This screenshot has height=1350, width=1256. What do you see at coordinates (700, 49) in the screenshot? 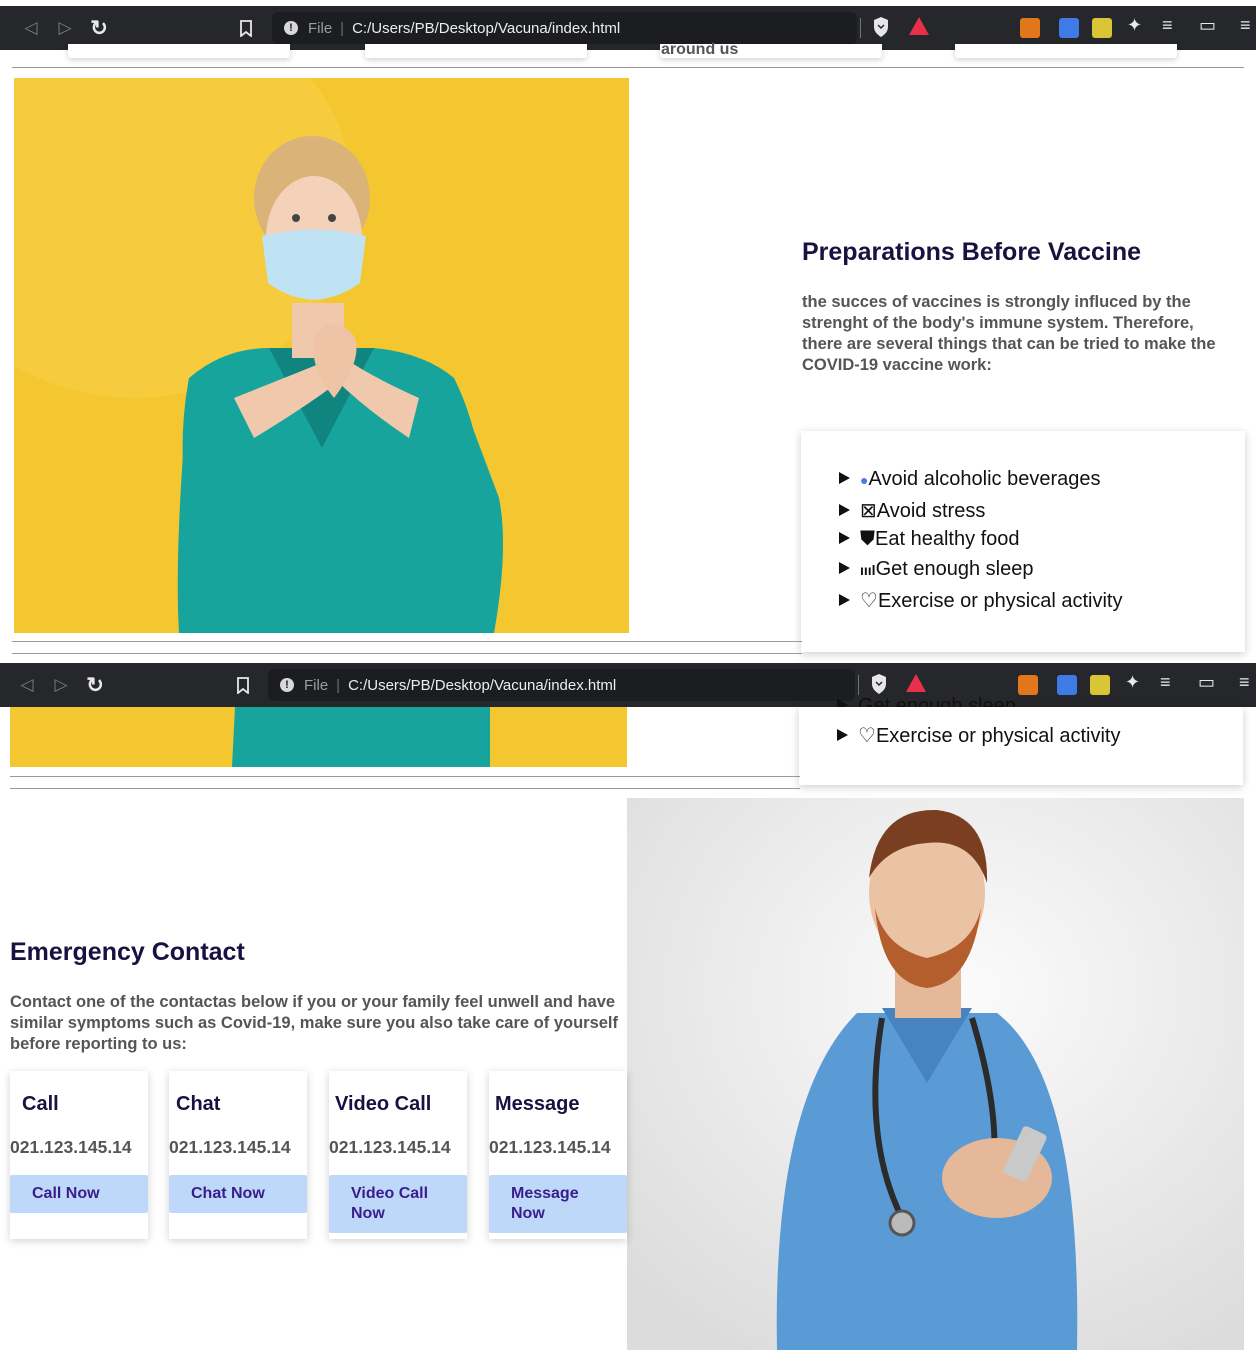
I see `section-fragment-text: around us` at bounding box center [700, 49].